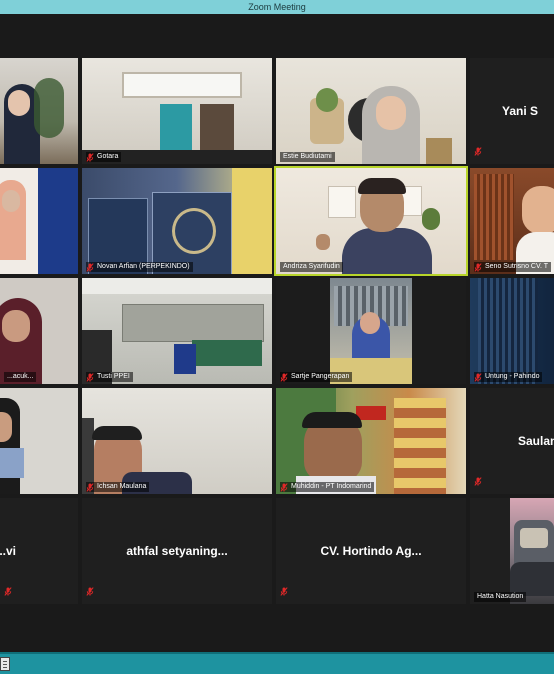 The height and width of the screenshot is (674, 554). I want to click on participant-name-tag: Untung - Pahindo, so click(508, 377).